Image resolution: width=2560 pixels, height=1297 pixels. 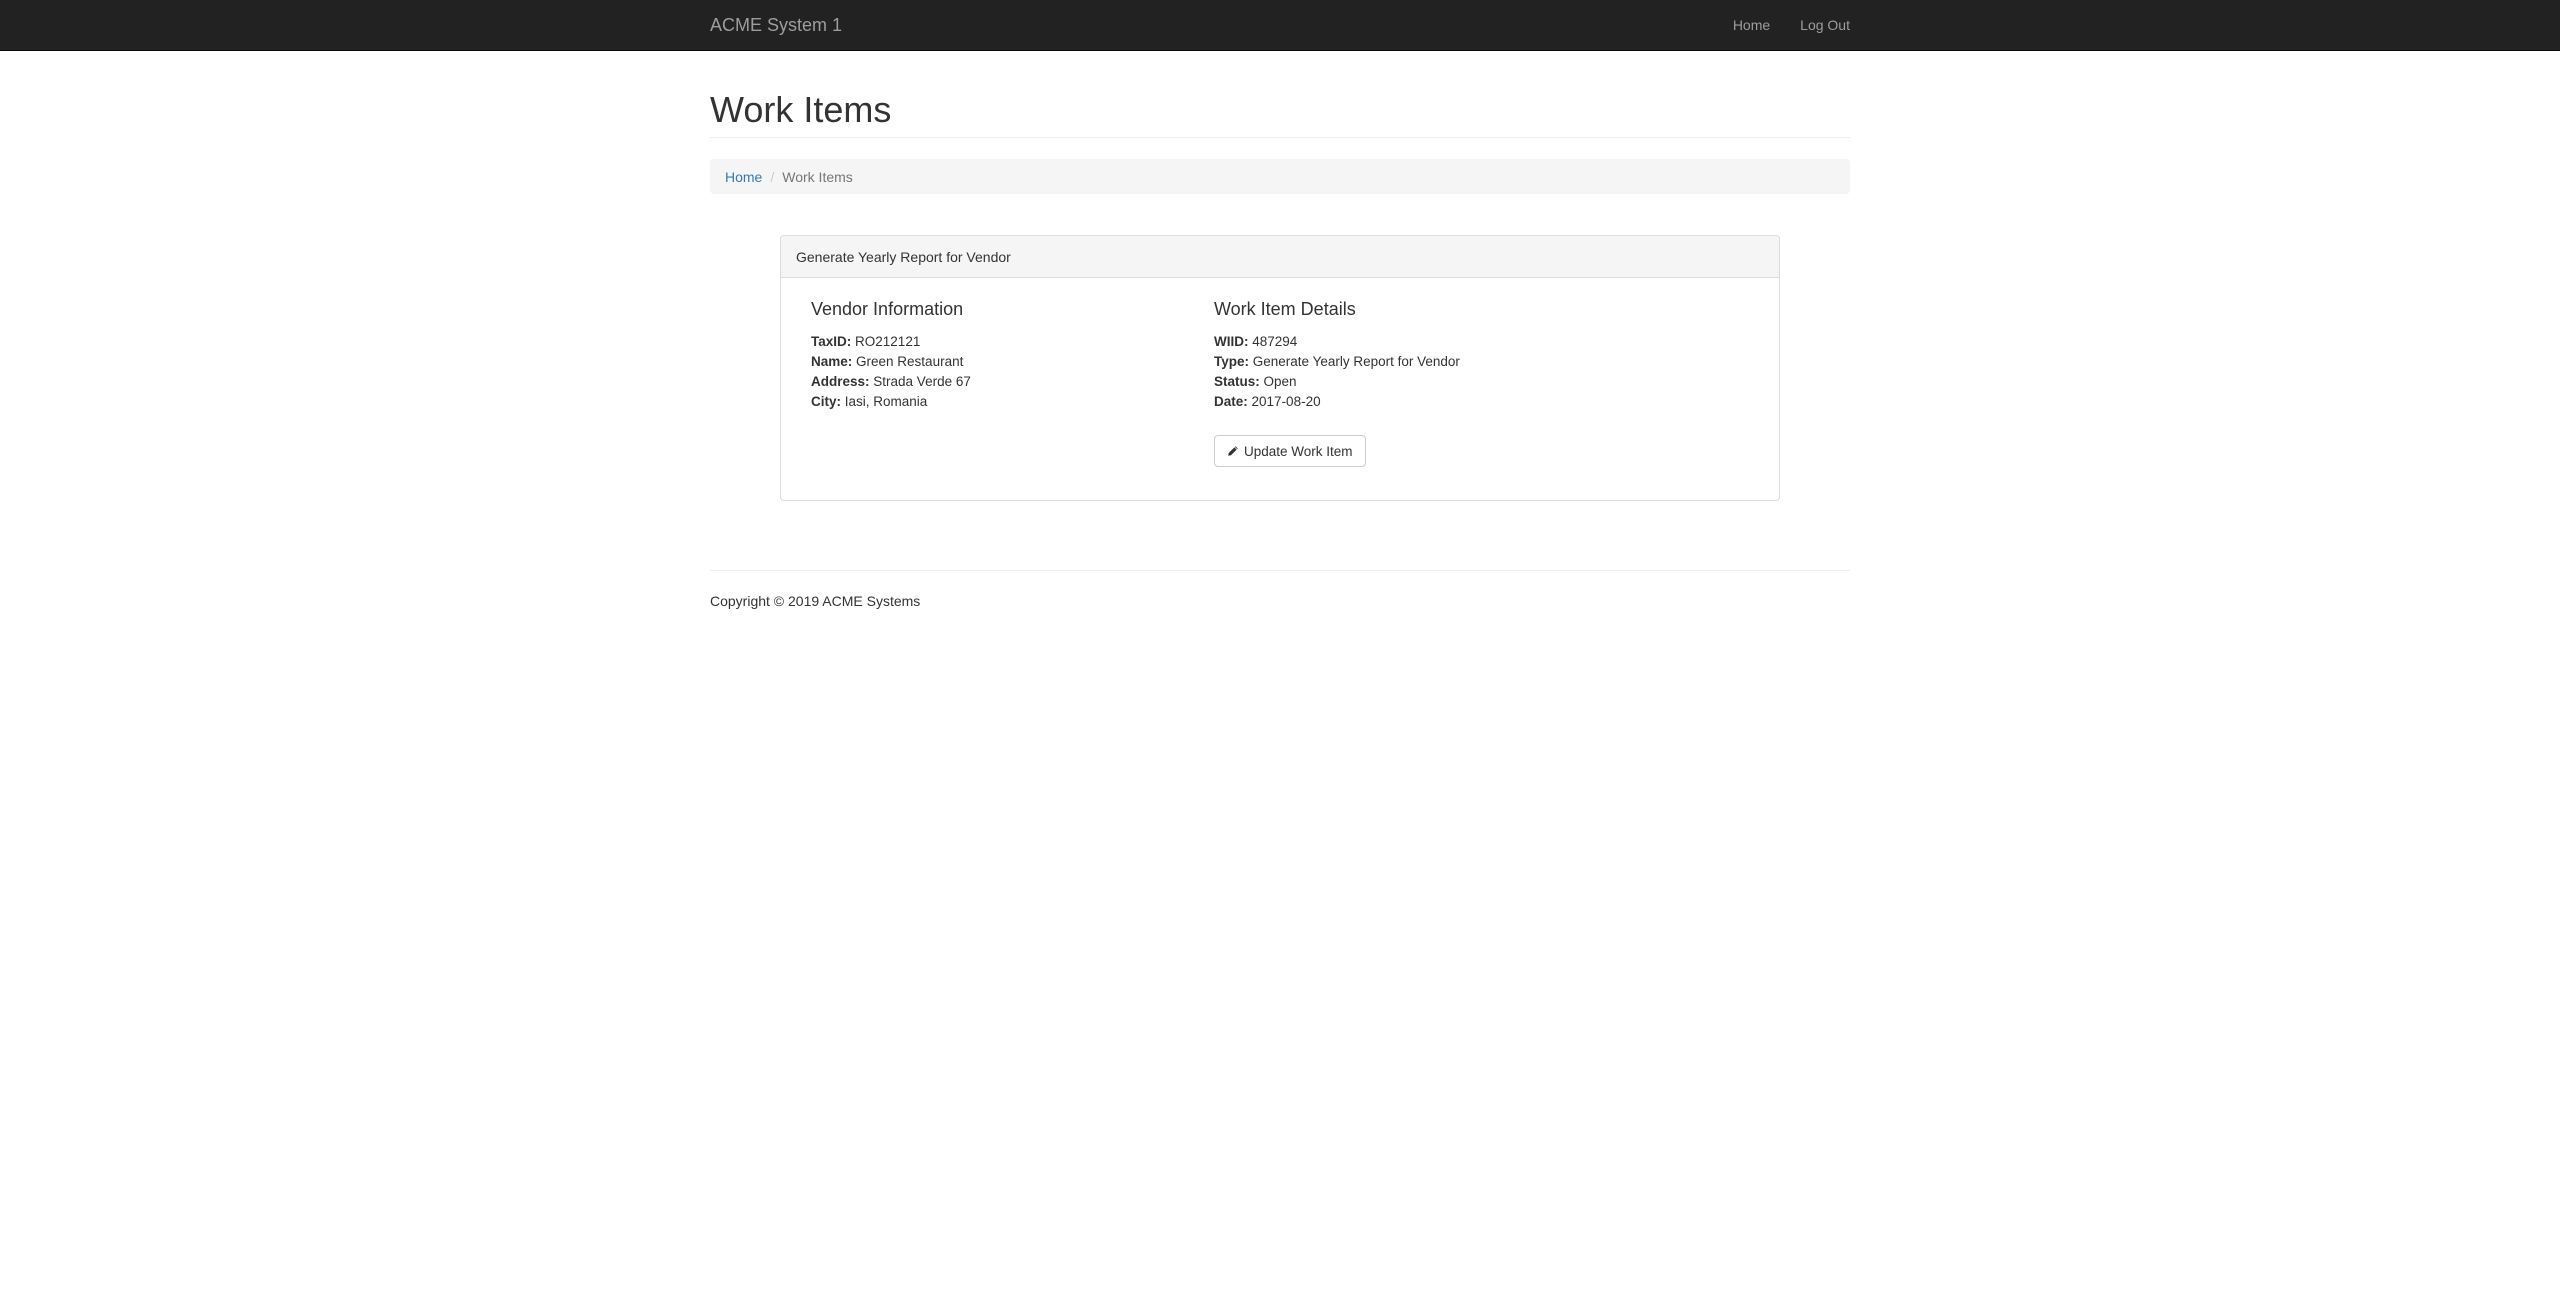 I want to click on field-value: Open, so click(x=1280, y=381).